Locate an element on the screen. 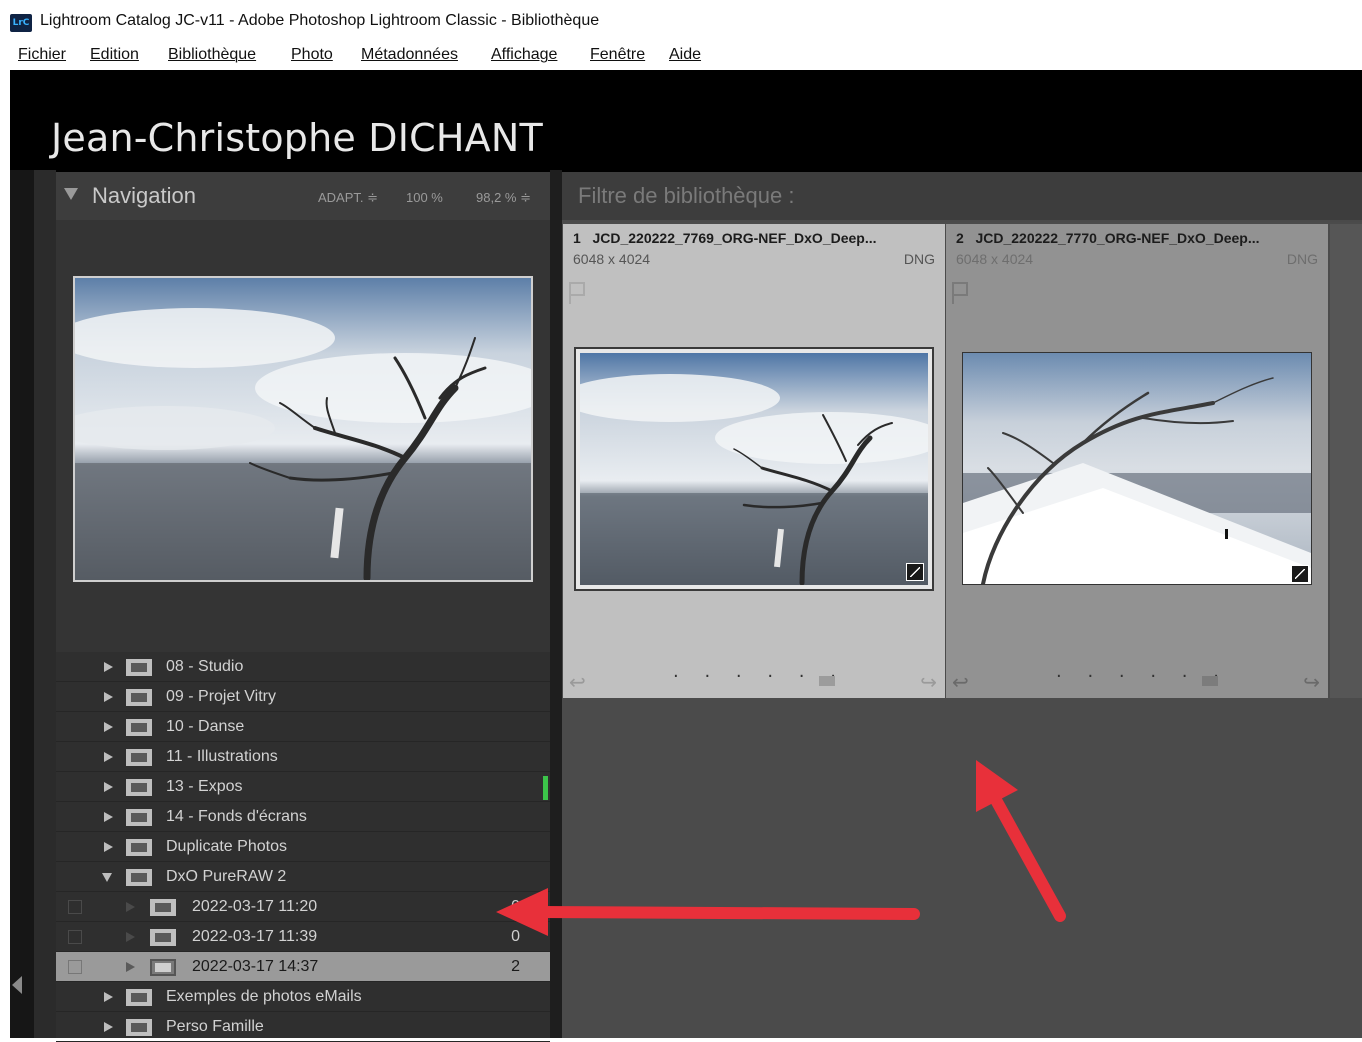  menu-metadonnees: Métadonnées is located at coordinates (409, 55).